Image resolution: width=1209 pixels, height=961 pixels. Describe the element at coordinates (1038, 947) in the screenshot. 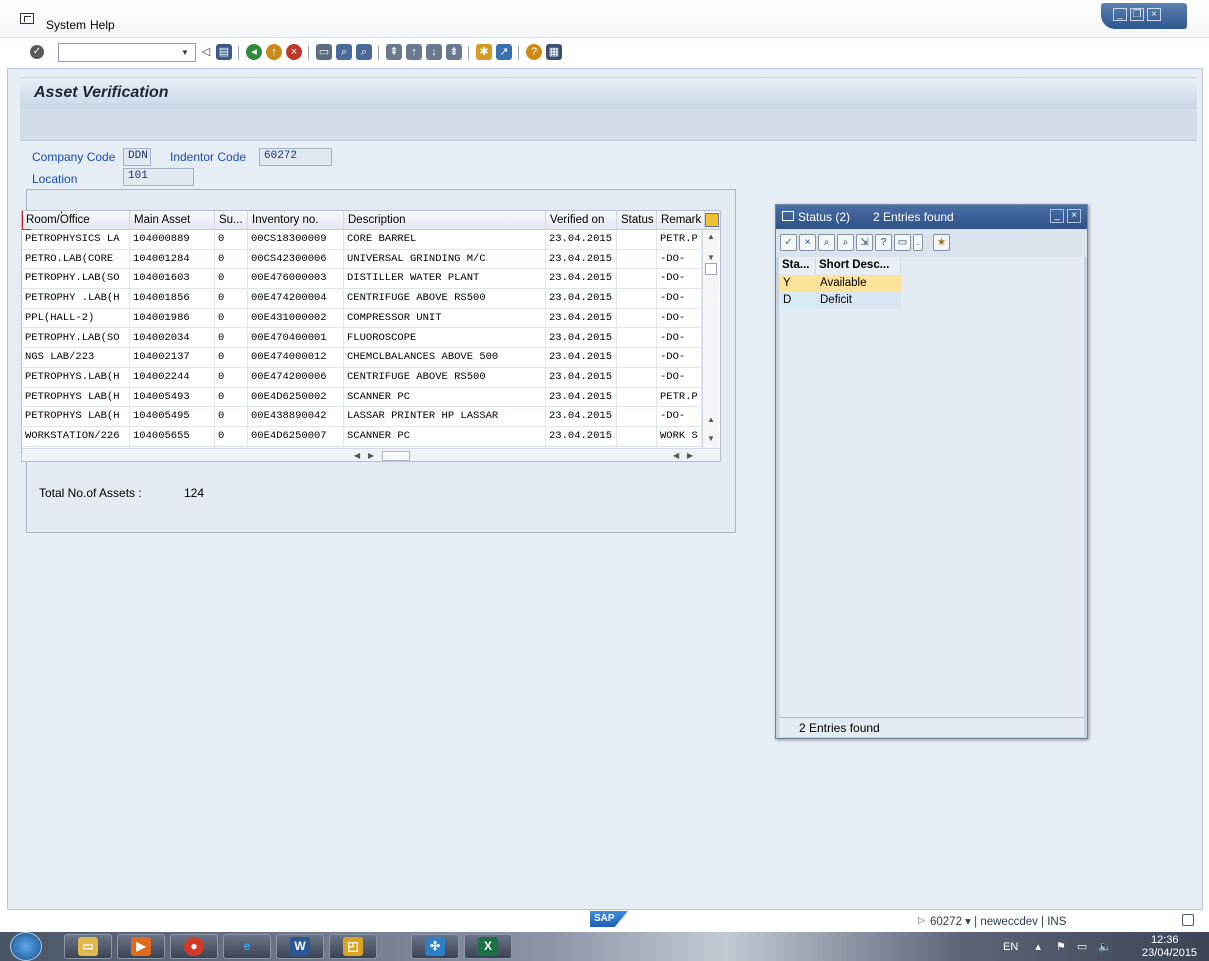

I see `show-hidden-icons-icon: ▴` at that location.